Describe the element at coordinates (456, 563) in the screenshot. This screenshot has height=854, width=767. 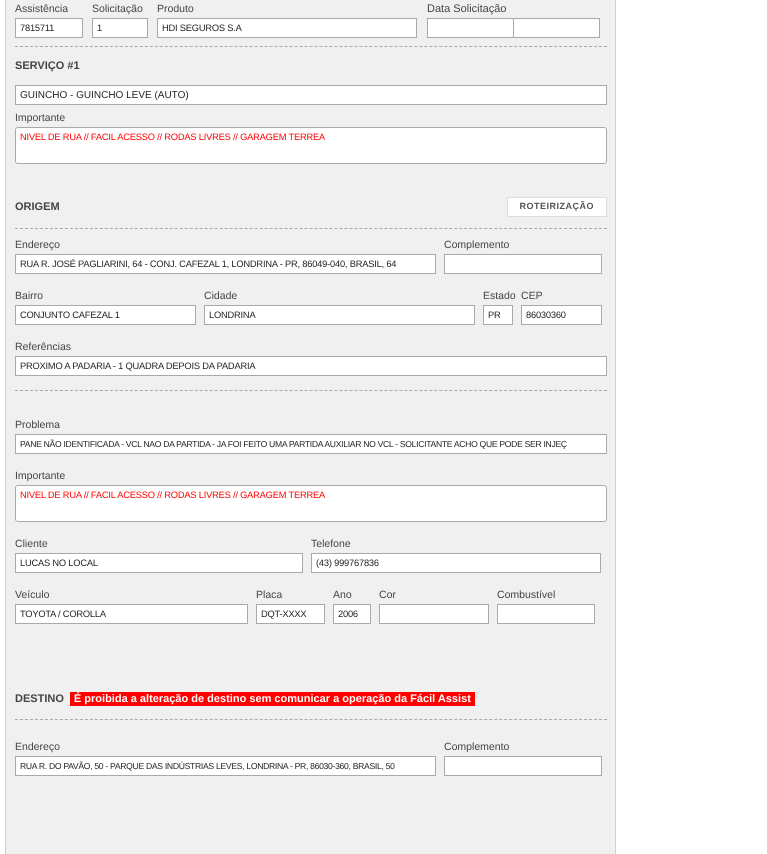
I see `input-field: (43) 999767836` at that location.